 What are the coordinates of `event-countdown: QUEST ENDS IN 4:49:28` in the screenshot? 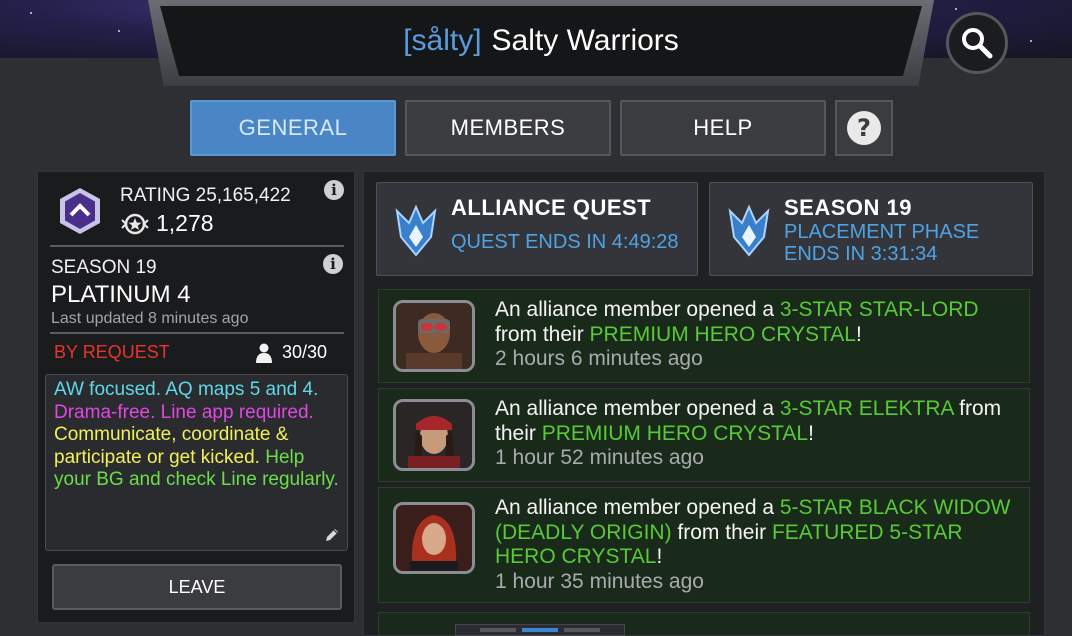 It's located at (565, 242).